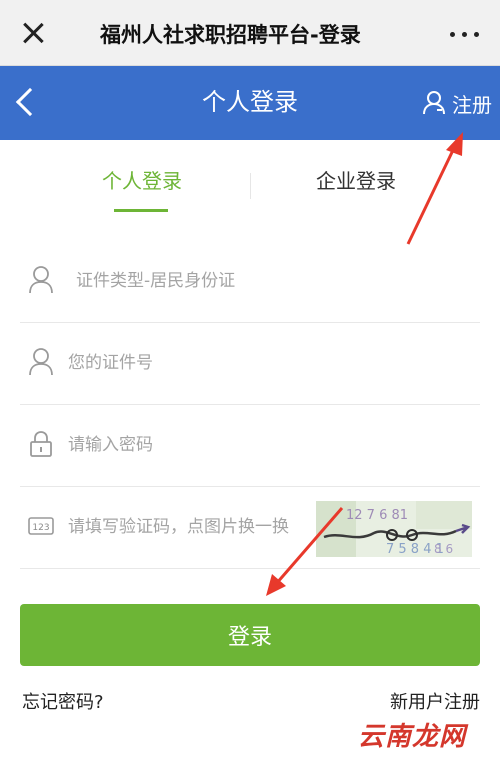 This screenshot has height=760, width=500. What do you see at coordinates (411, 737) in the screenshot?
I see `watermark-logo: 云南龙网` at bounding box center [411, 737].